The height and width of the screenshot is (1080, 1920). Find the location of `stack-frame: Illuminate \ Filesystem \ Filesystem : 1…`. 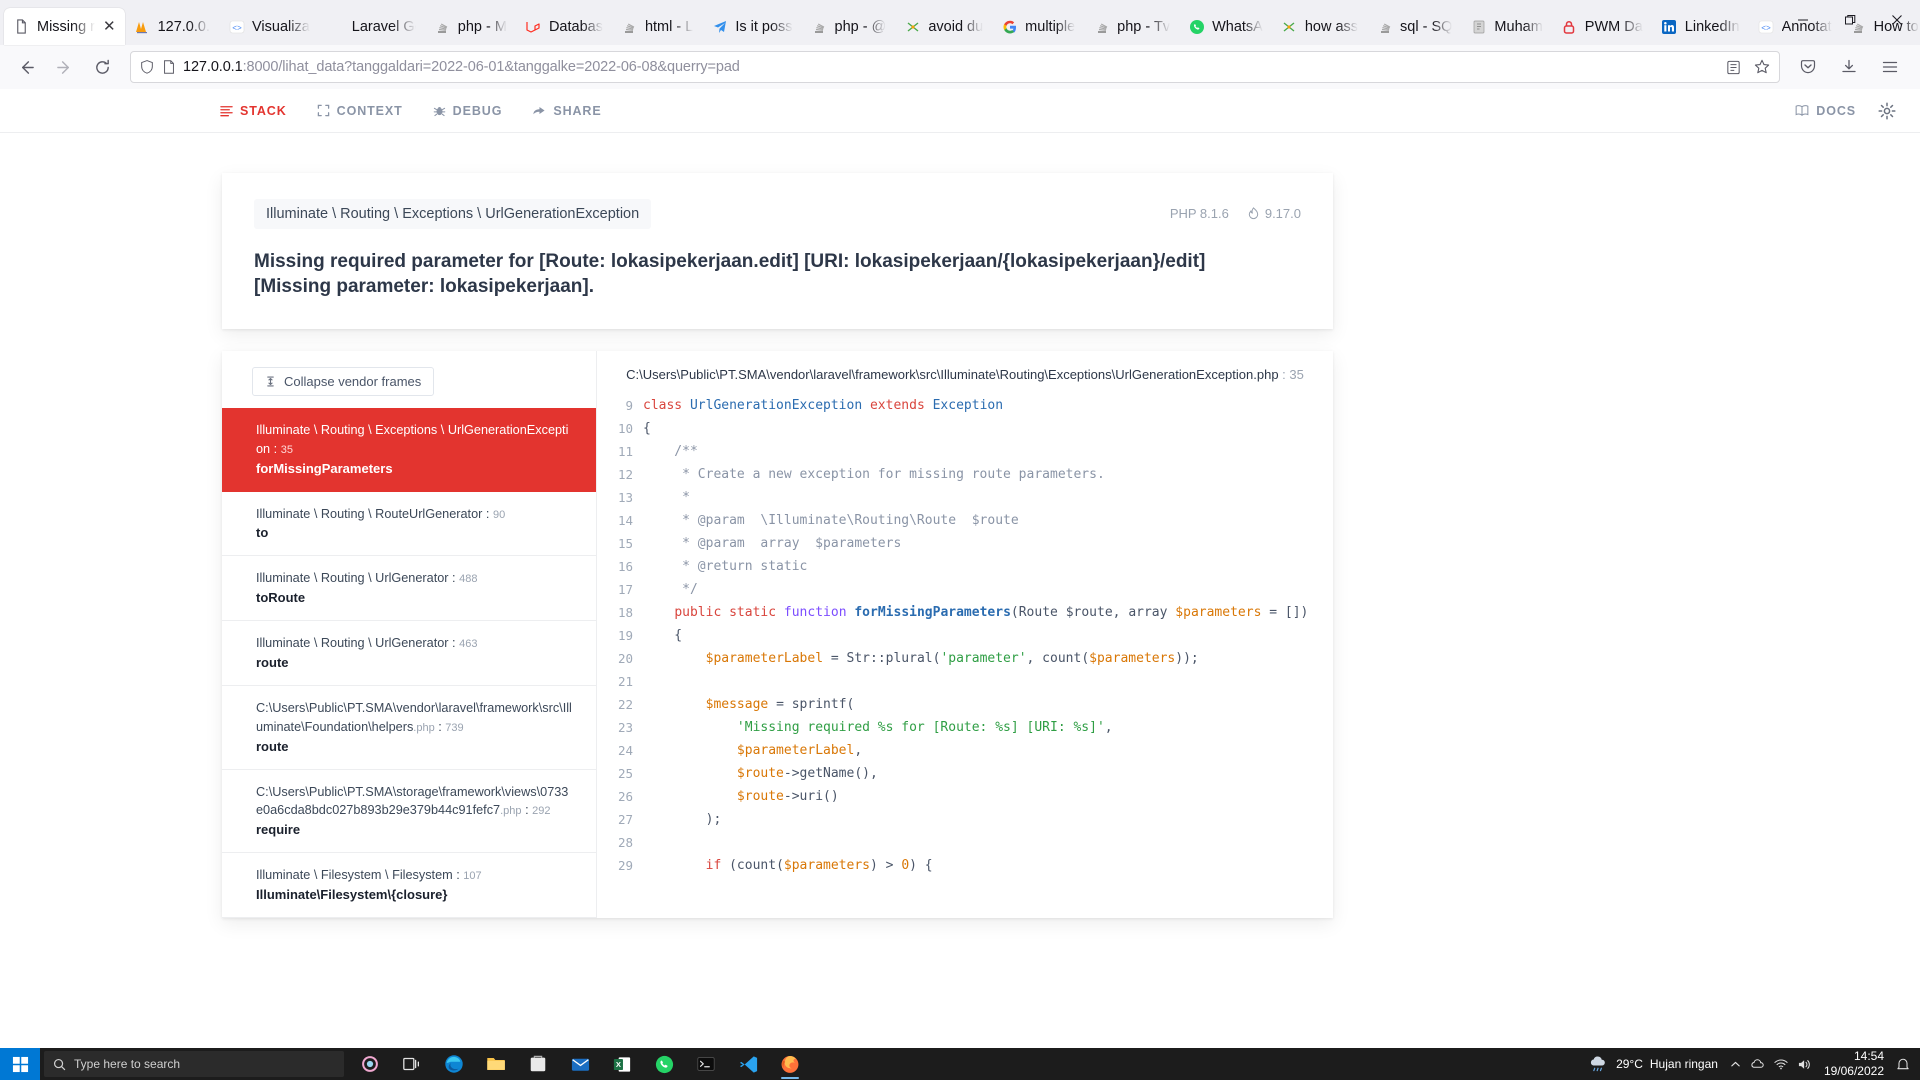

stack-frame: Illuminate \ Filesystem \ Filesystem : 1… is located at coordinates (409, 885).